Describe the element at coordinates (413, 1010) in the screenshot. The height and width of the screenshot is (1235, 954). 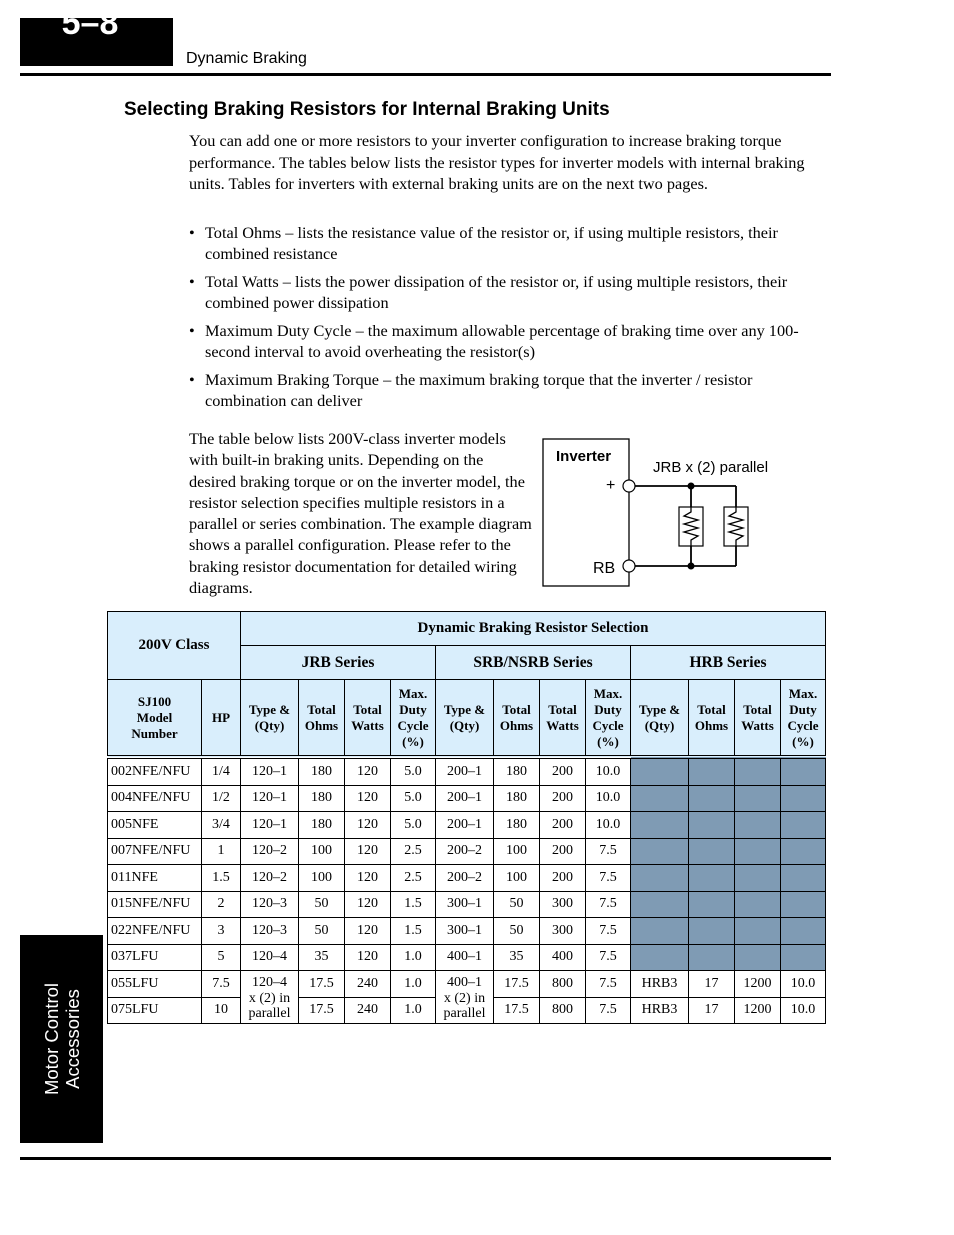
I see `jrb-duty-cell: 1.0` at that location.